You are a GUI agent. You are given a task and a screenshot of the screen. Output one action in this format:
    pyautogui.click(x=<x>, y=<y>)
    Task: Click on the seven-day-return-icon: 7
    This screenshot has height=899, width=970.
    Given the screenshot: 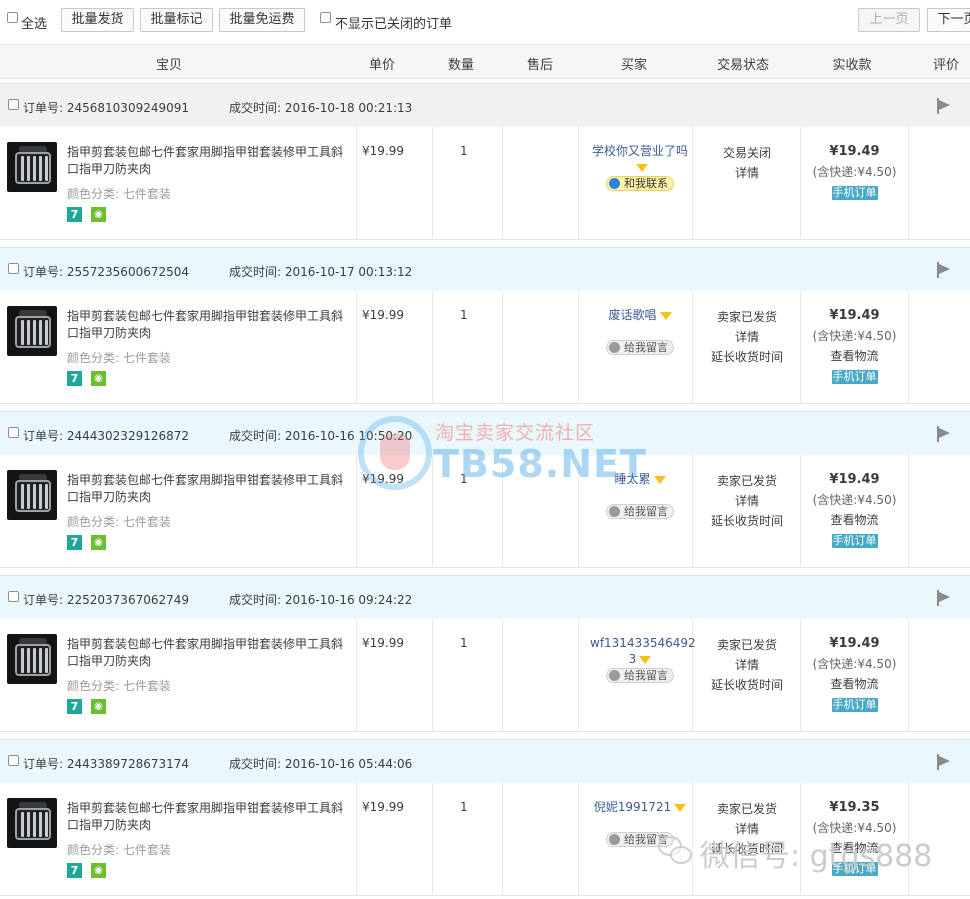 What is the action you would take?
    pyautogui.click(x=74, y=870)
    